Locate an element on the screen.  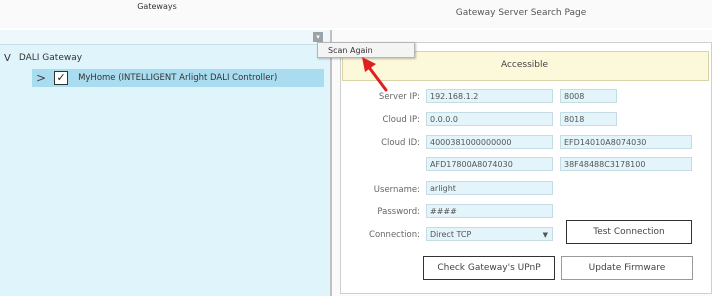
dropdown-caret-icon: ▼ is located at coordinates (545, 235).